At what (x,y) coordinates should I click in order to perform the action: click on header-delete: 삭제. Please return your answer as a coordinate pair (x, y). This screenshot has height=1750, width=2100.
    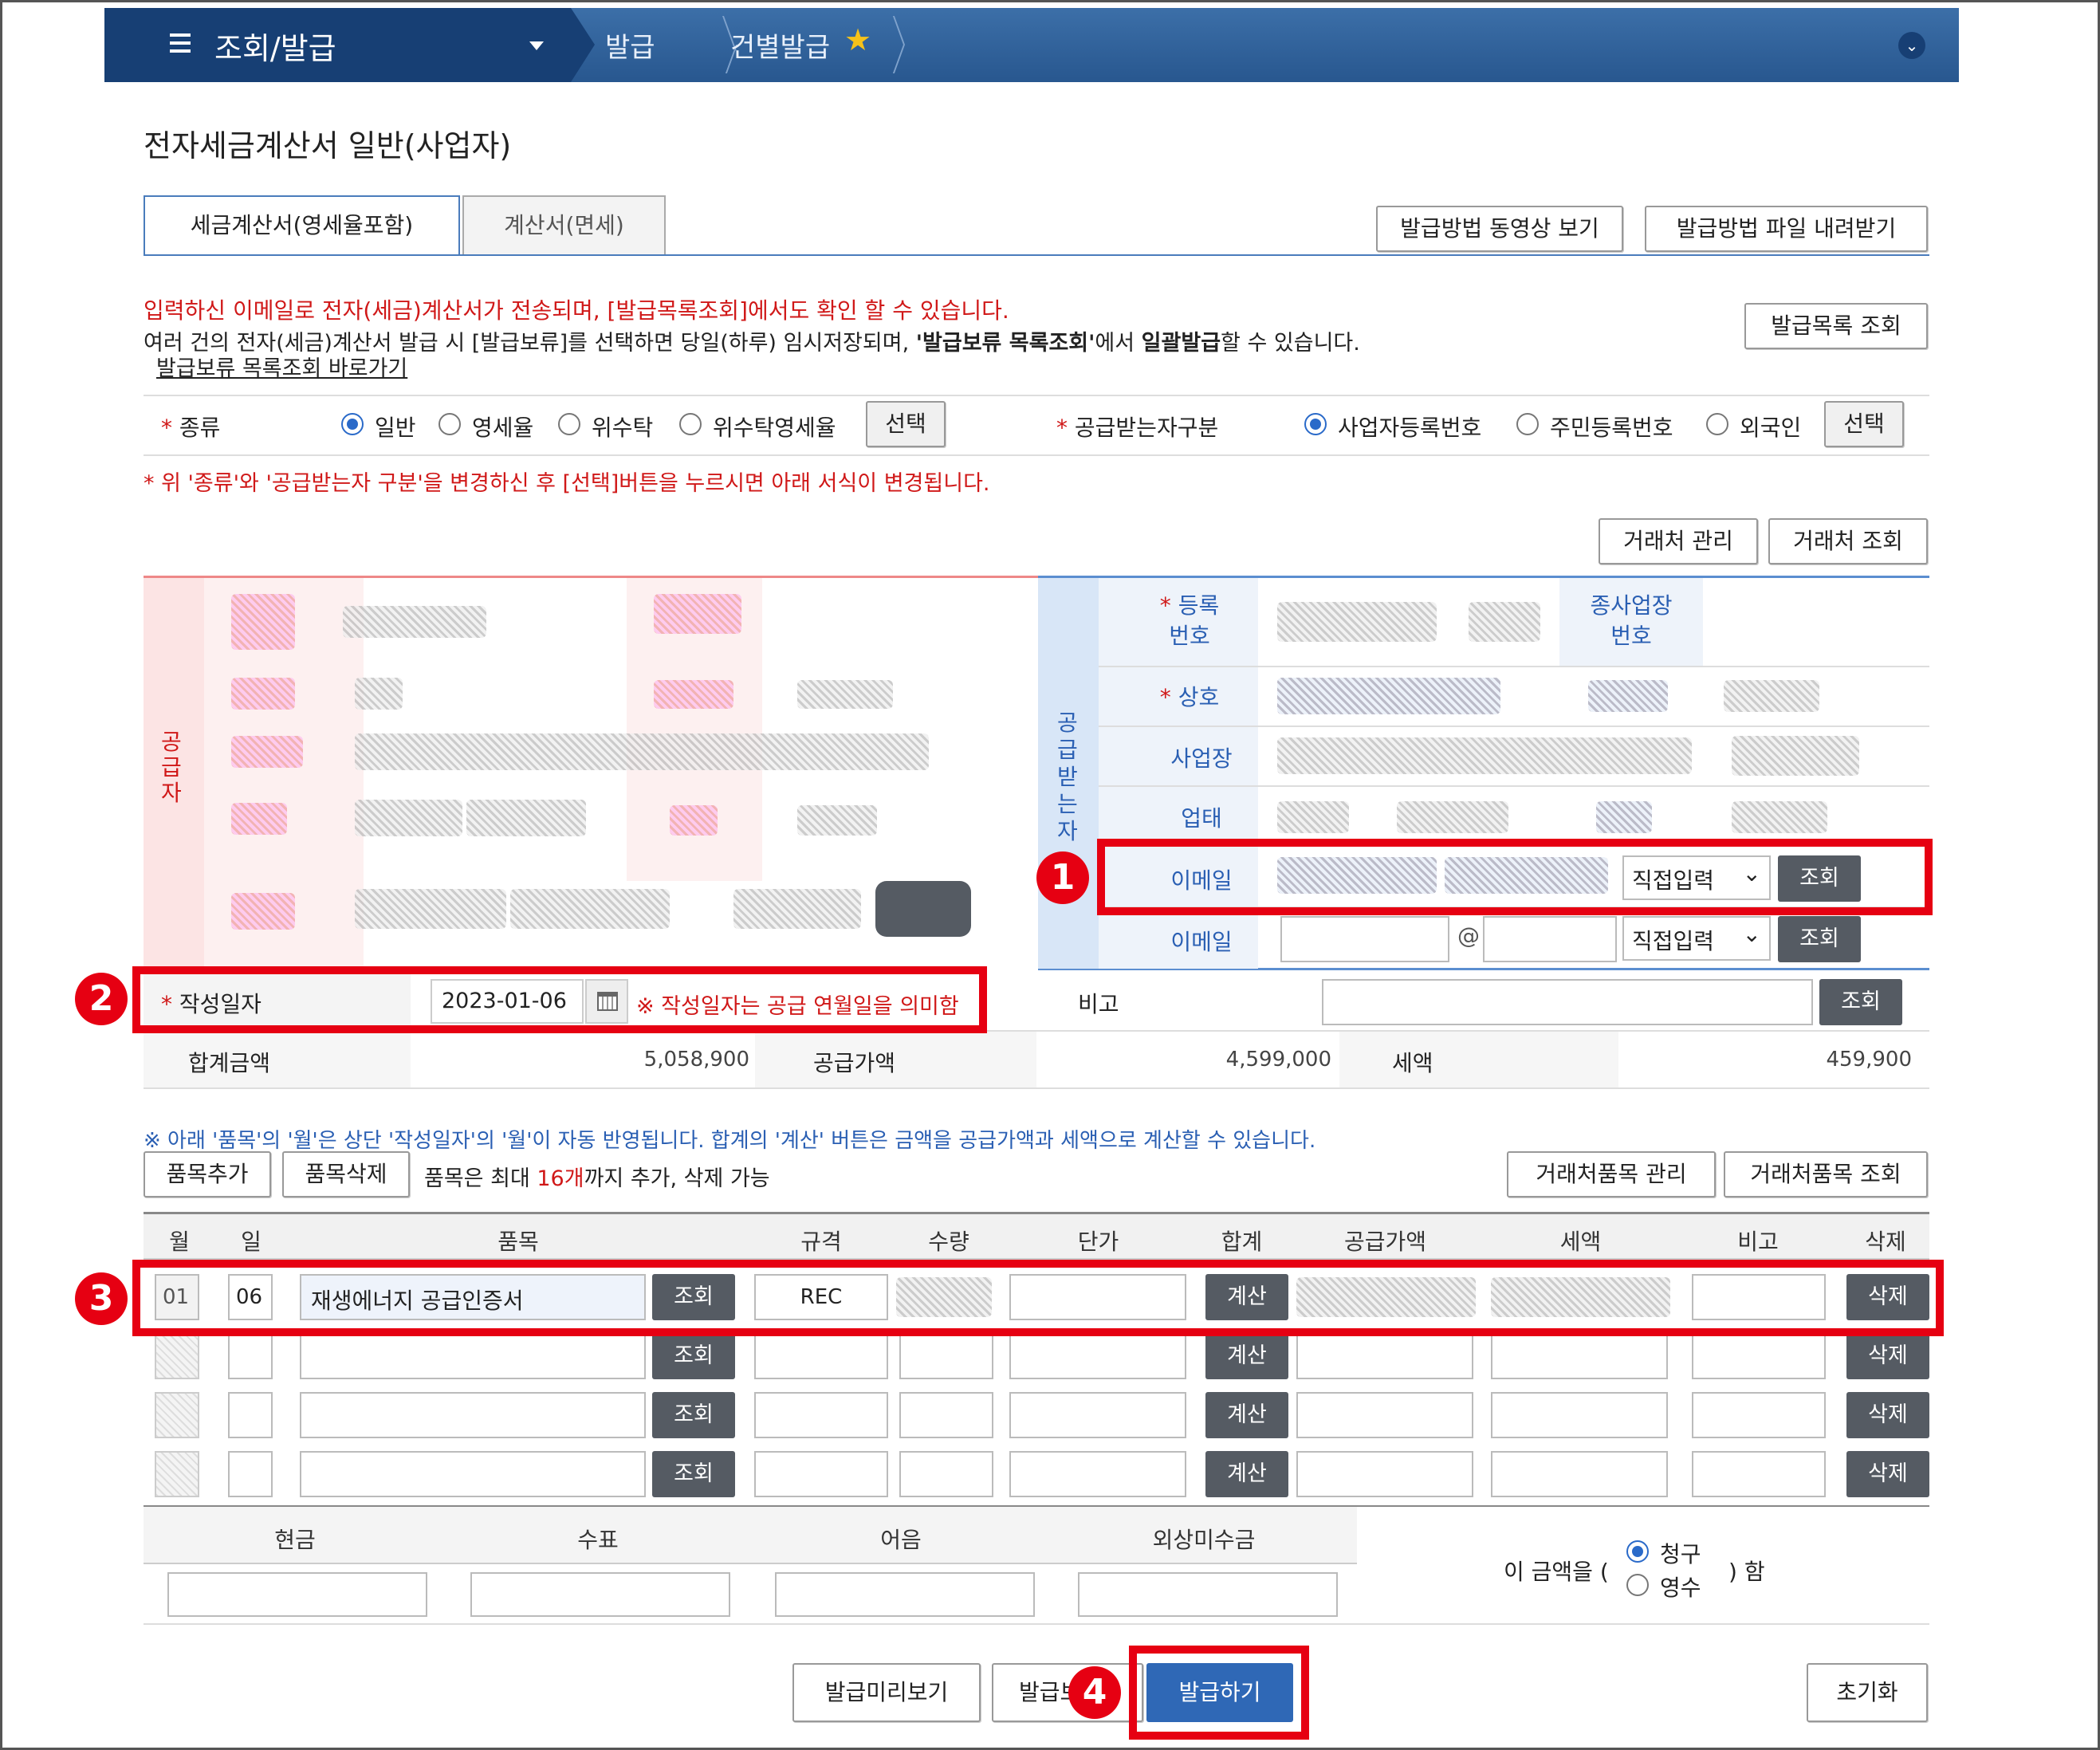
    Looking at the image, I should click on (1885, 1242).